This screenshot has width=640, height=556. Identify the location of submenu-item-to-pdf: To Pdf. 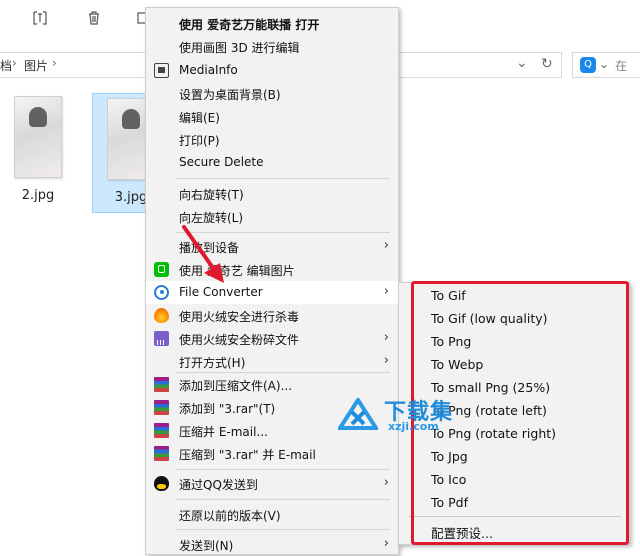
(514, 503).